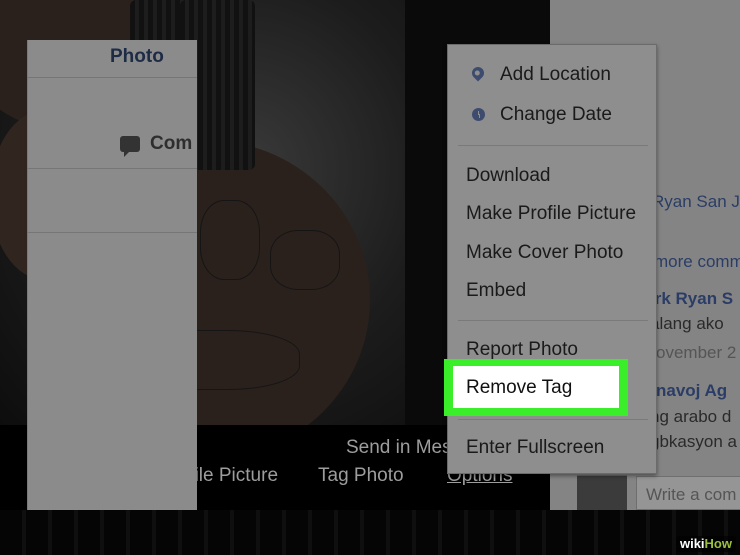 This screenshot has height=555, width=740. I want to click on clock-icon, so click(478, 114).